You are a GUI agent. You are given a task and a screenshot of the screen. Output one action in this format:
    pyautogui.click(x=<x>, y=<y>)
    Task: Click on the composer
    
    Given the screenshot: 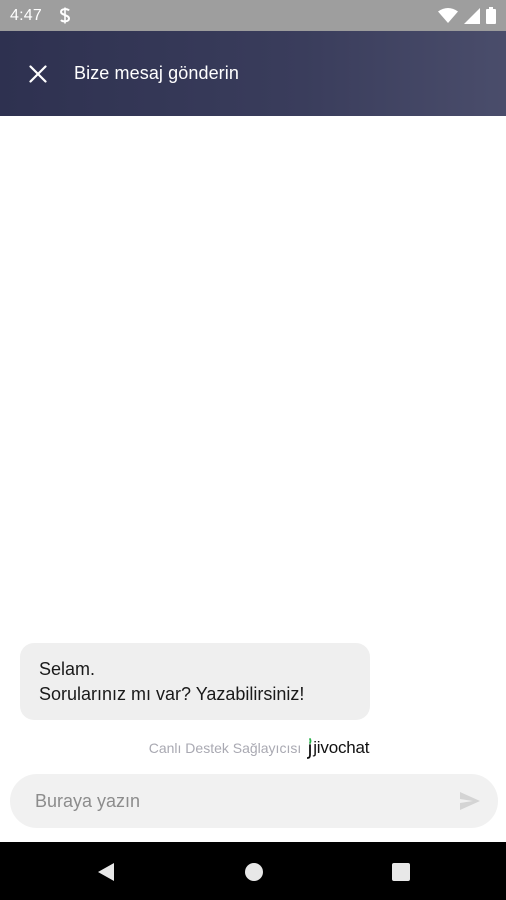 What is the action you would take?
    pyautogui.click(x=254, y=801)
    